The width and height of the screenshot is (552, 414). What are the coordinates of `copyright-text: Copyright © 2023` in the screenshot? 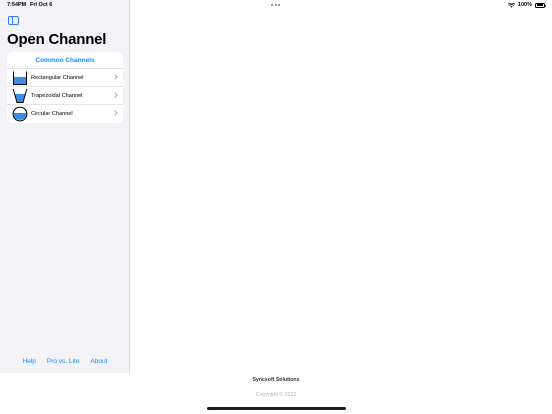 It's located at (276, 395).